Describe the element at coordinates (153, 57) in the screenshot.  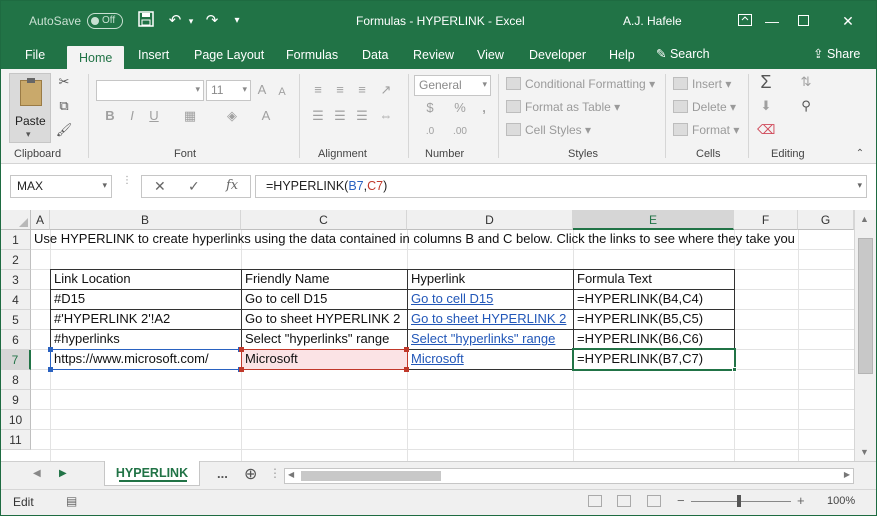
I see `tab-insert: Insert` at that location.